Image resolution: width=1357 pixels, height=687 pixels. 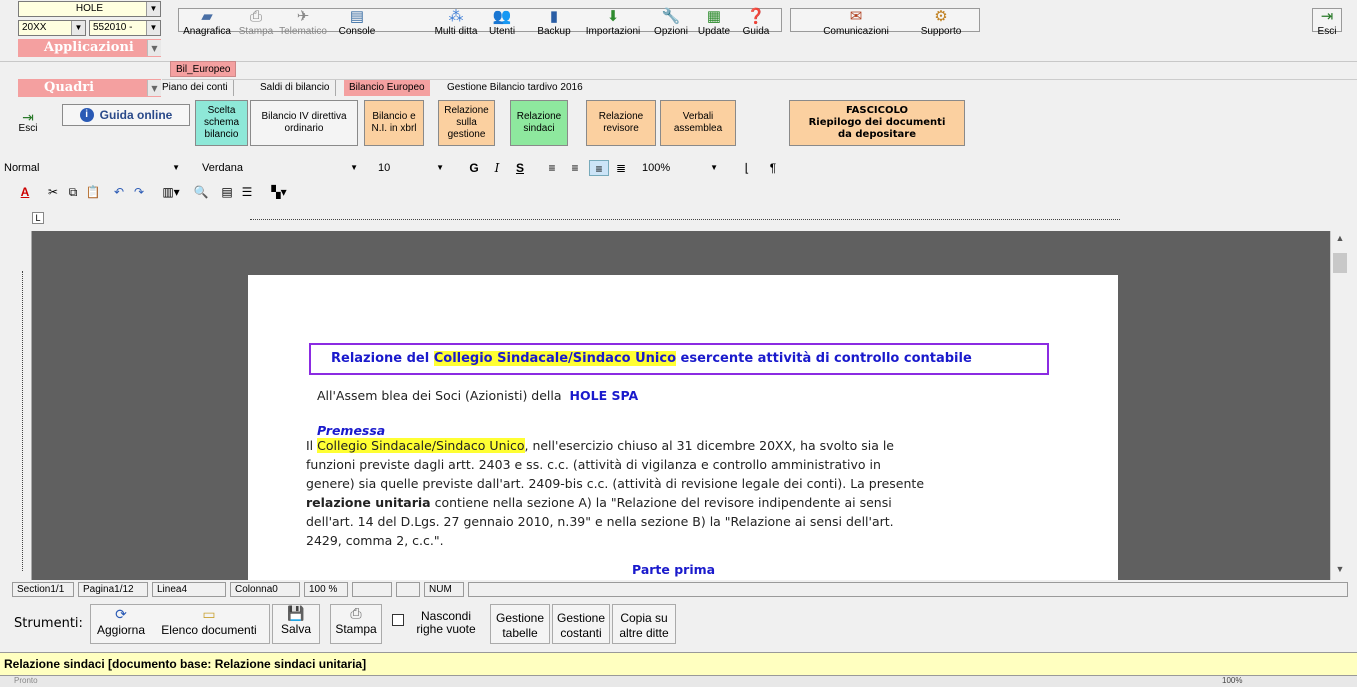 What do you see at coordinates (466, 123) in the screenshot?
I see `relazione-gestione-button: Relazione sulla gestione` at bounding box center [466, 123].